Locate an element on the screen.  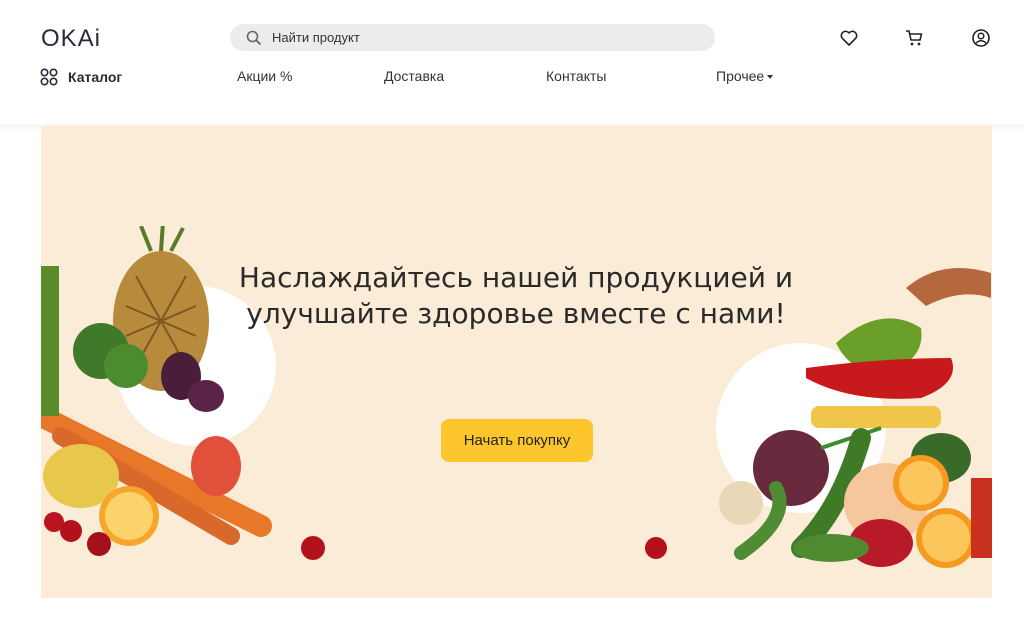
nav-item-other-label: Прочее is located at coordinates (740, 76).